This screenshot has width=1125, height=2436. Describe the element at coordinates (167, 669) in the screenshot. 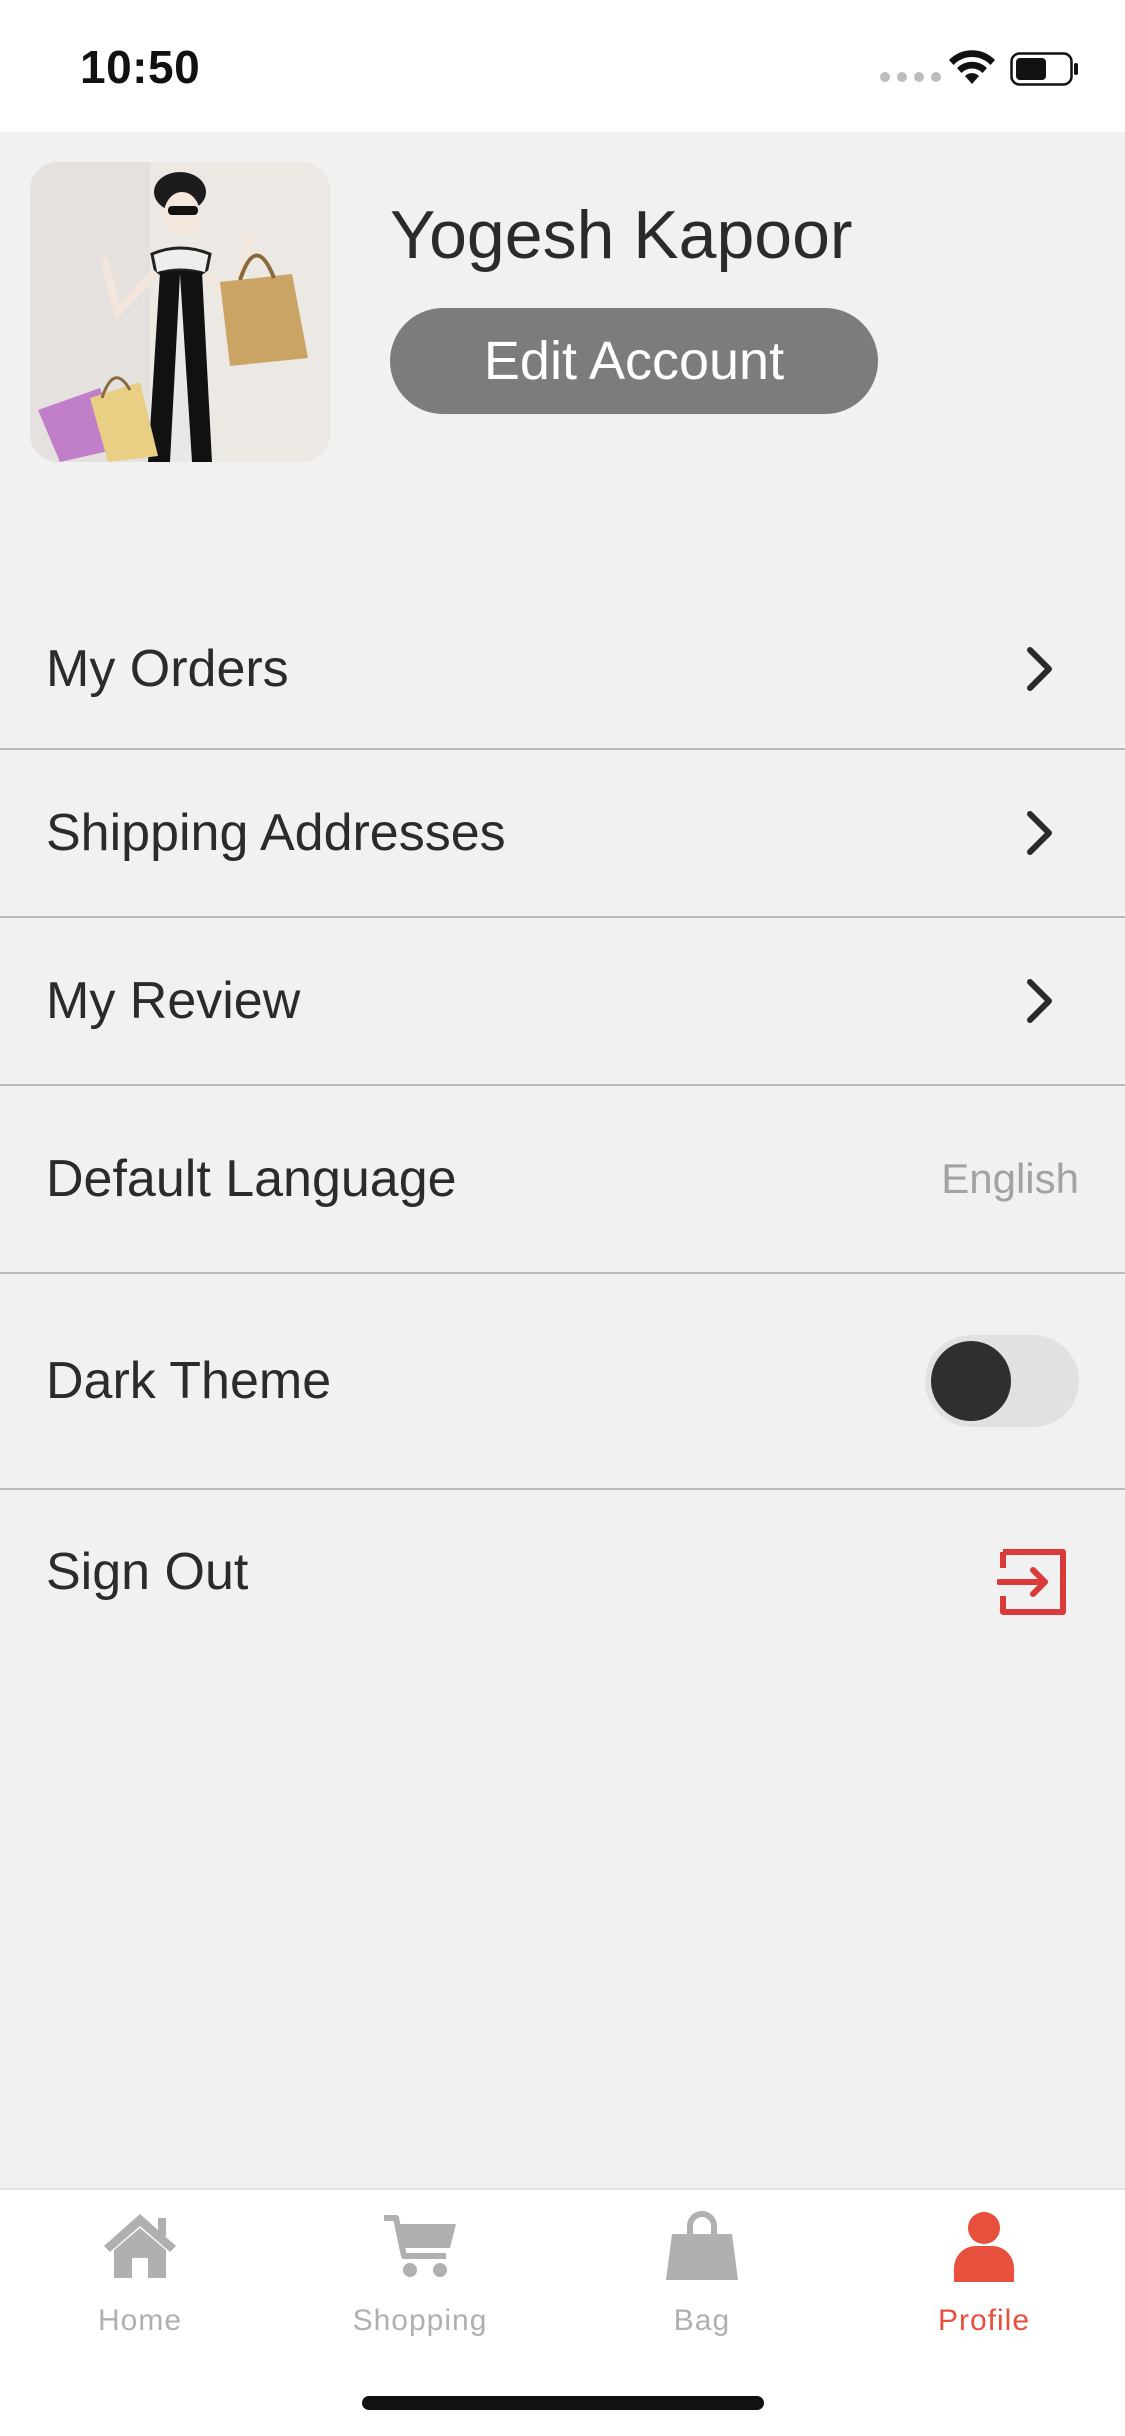

I see `menu-item-label: My Orders` at that location.